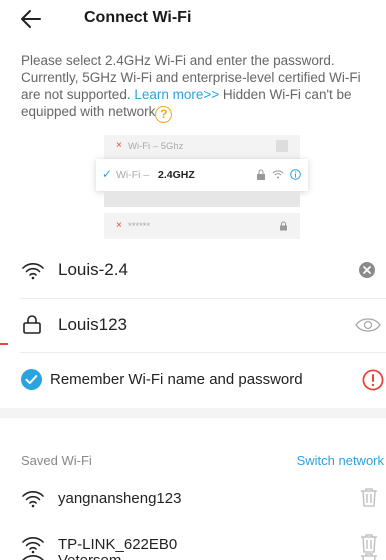 The height and width of the screenshot is (560, 386). I want to click on ssid-input: Louis-2.4, so click(93, 270).